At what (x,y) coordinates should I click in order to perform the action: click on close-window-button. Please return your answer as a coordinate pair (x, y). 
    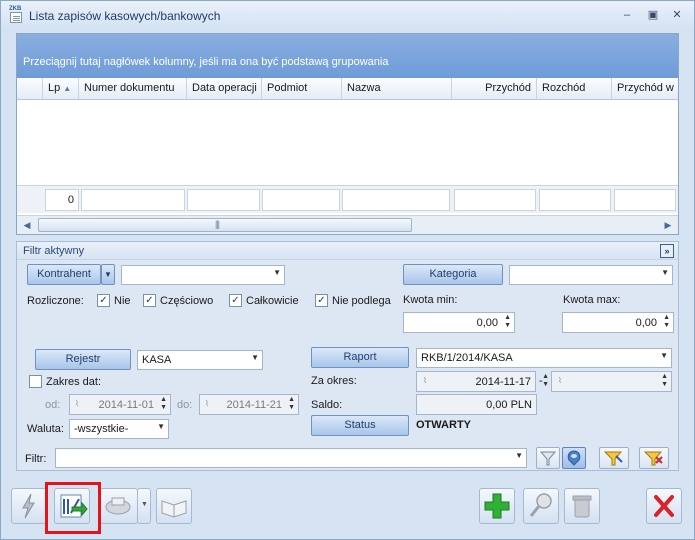
    Looking at the image, I should click on (664, 506).